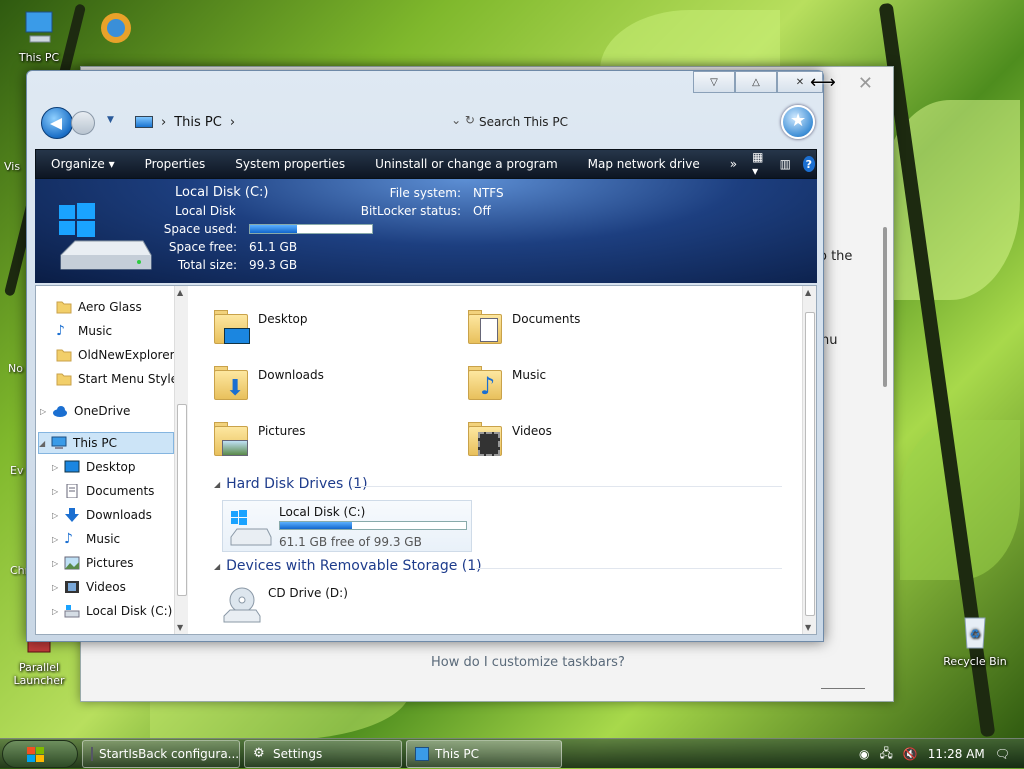 The height and width of the screenshot is (769, 1024). I want to click on nav-item-label: Start Menu Style, so click(128, 379).